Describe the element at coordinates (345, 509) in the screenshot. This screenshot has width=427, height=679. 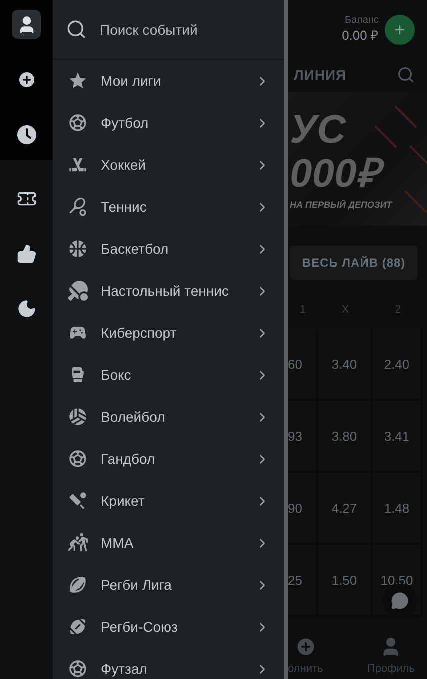
I see `odds-cell: 4.27` at that location.